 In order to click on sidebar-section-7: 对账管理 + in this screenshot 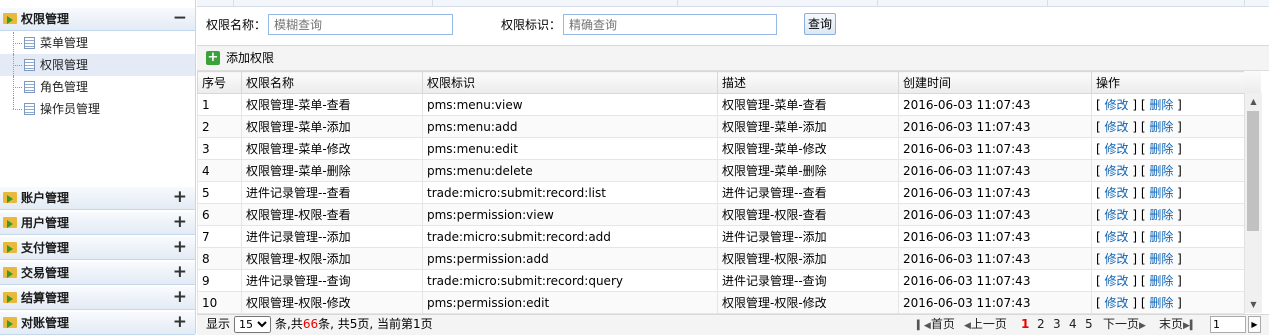, I will do `click(97, 323)`.